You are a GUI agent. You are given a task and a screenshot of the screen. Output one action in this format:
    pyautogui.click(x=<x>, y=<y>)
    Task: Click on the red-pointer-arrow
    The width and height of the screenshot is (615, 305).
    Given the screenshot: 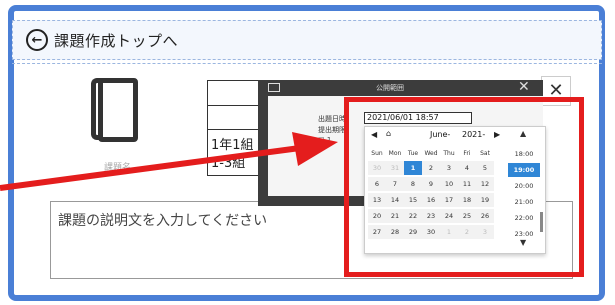 What is the action you would take?
    pyautogui.click(x=169, y=161)
    